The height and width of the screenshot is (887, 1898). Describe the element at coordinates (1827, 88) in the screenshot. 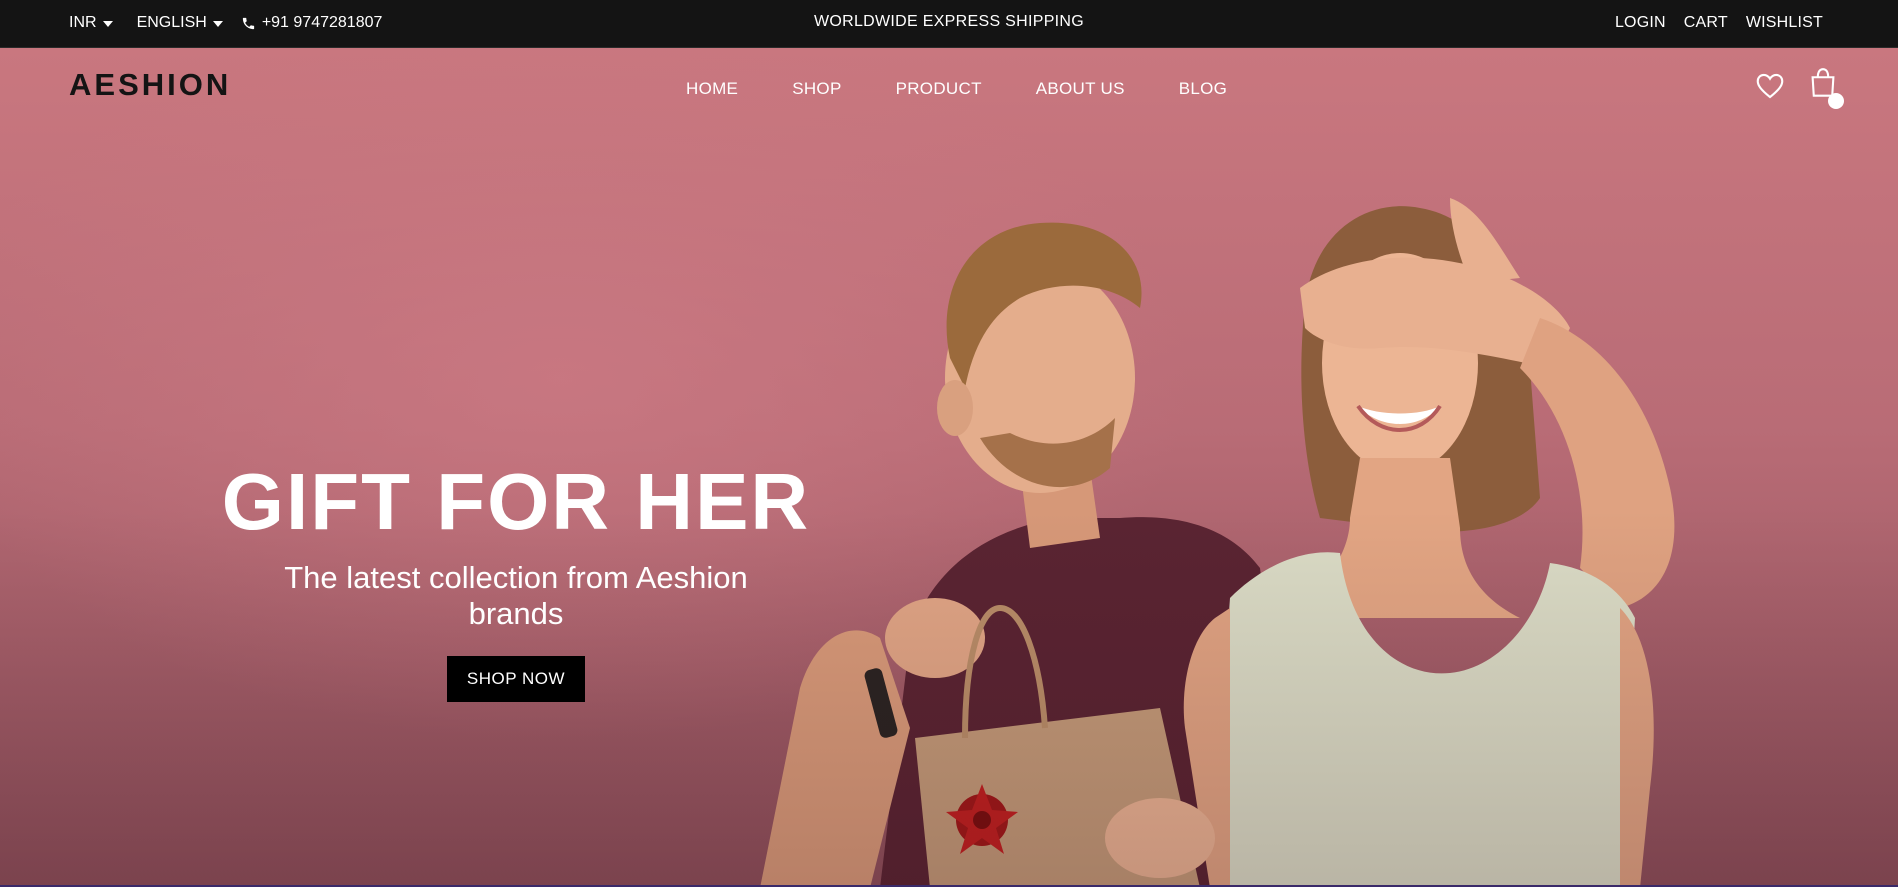

I see `cart-button` at that location.